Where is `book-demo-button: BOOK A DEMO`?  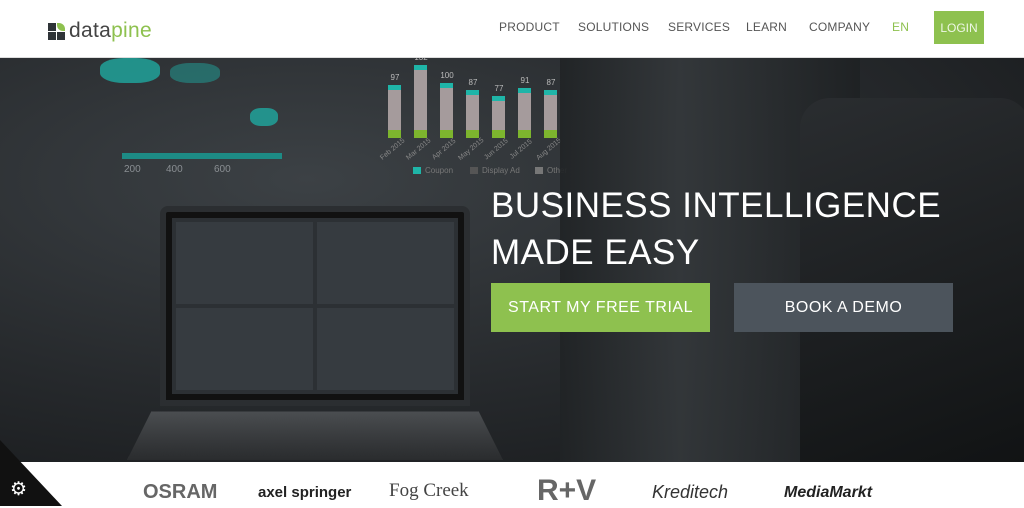 book-demo-button: BOOK A DEMO is located at coordinates (843, 307).